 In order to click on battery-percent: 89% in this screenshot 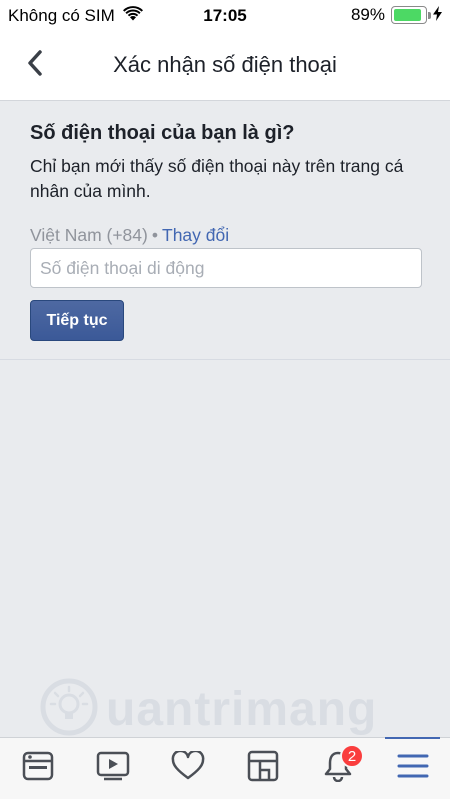, I will do `click(367, 14)`.